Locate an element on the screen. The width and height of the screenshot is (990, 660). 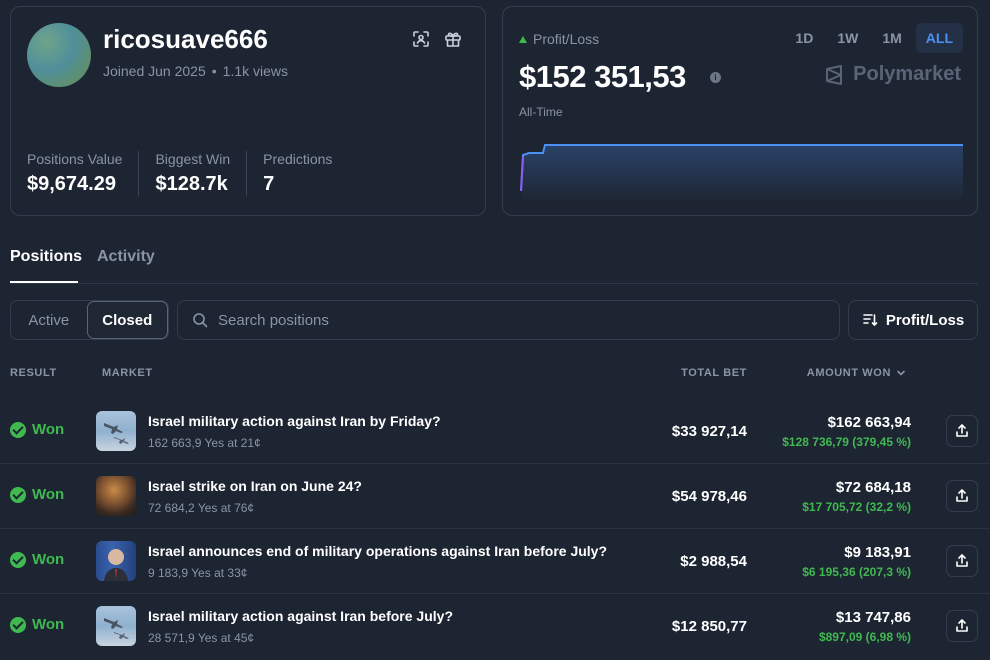
amount-won: $9 183,91 is located at coordinates (877, 552).